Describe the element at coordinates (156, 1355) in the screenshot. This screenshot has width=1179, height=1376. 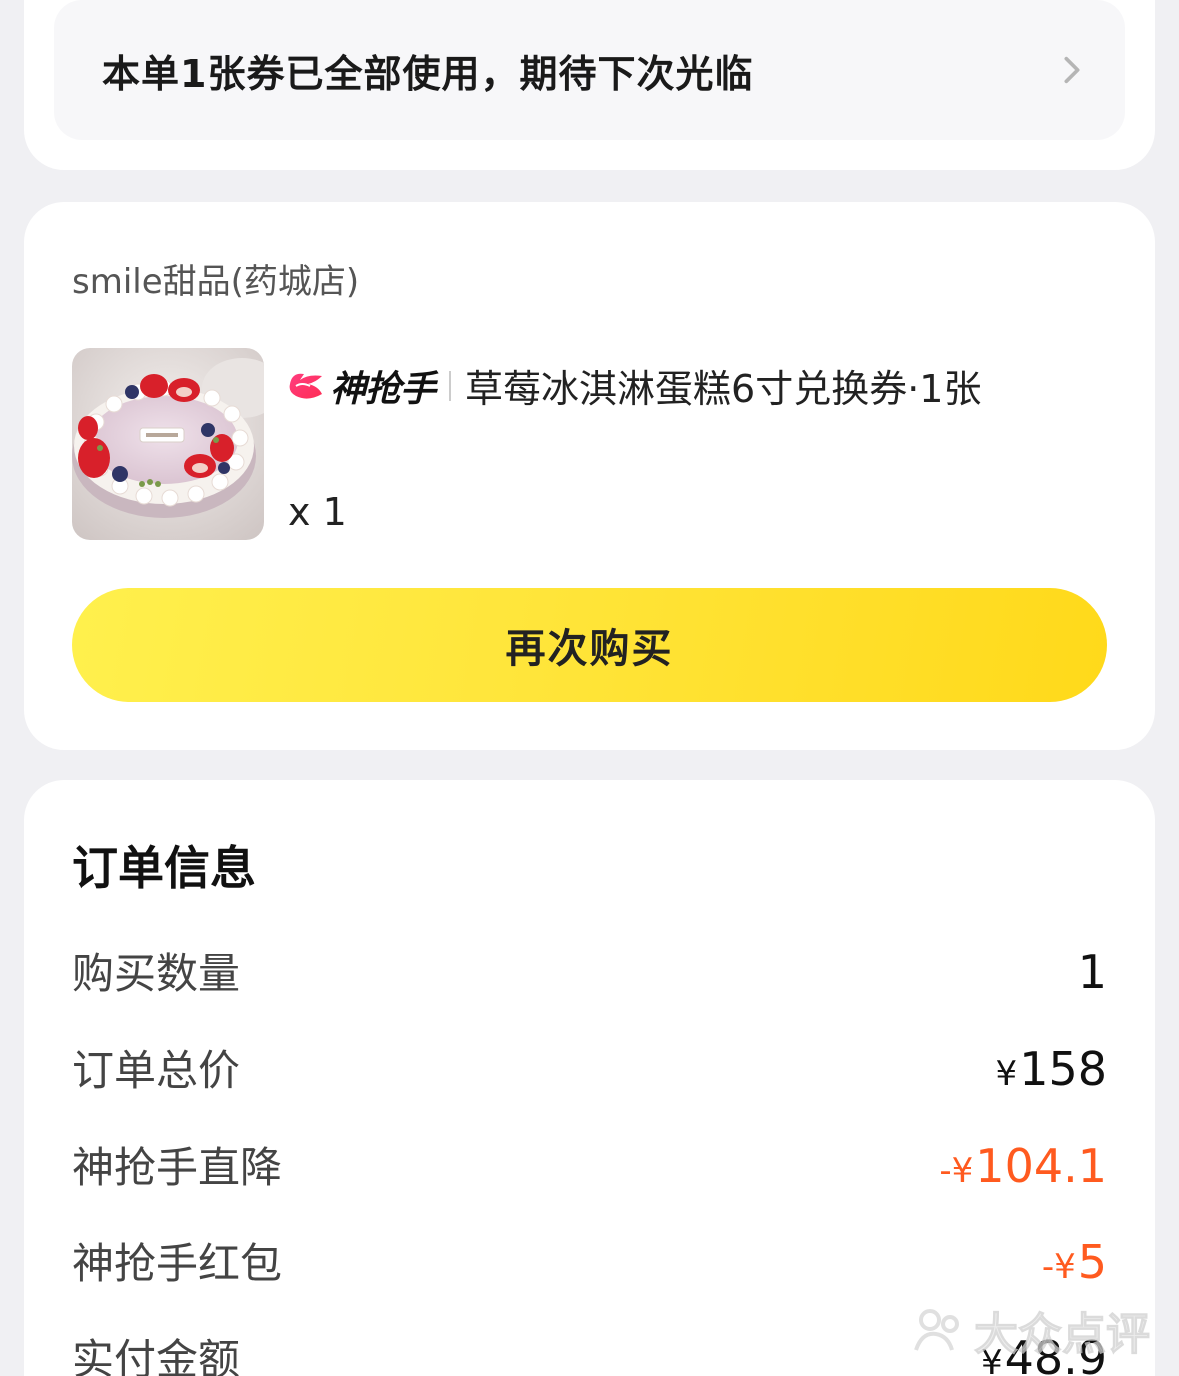
I see `order-row-label: 实付金额` at that location.